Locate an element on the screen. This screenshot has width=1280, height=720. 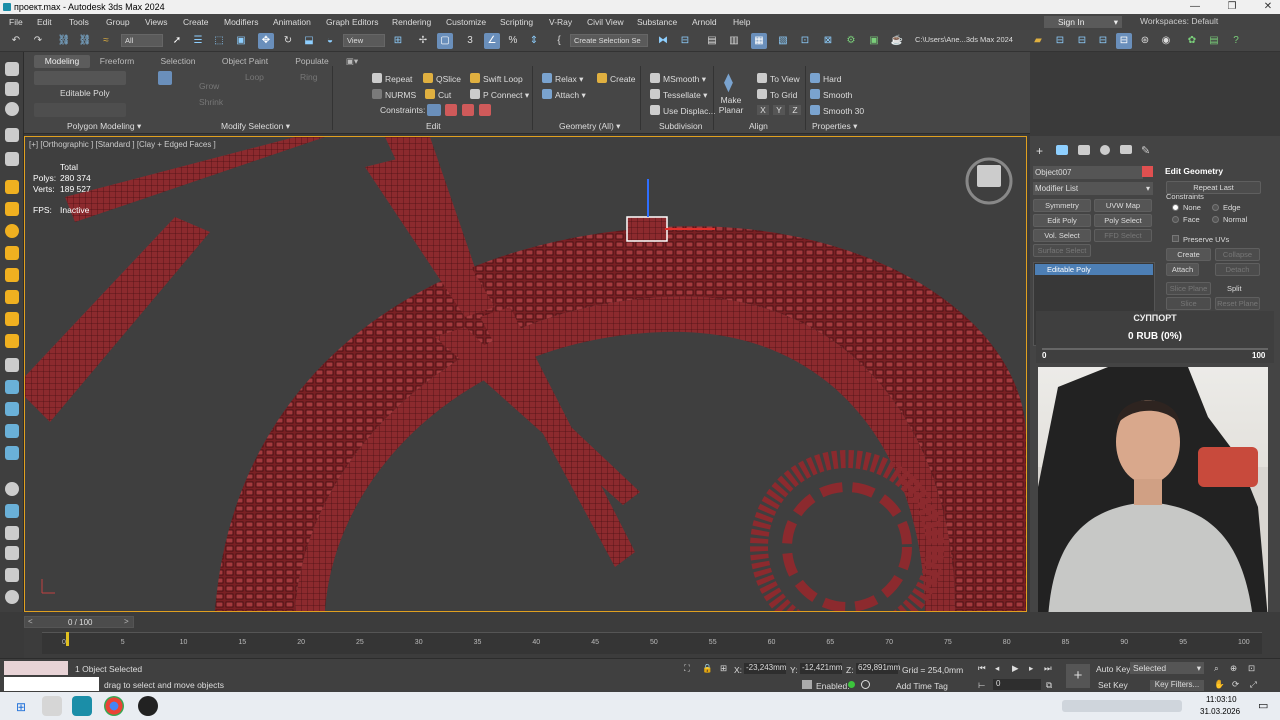
tessellate-button: Tessellate ▾ is located at coordinates (678, 95).